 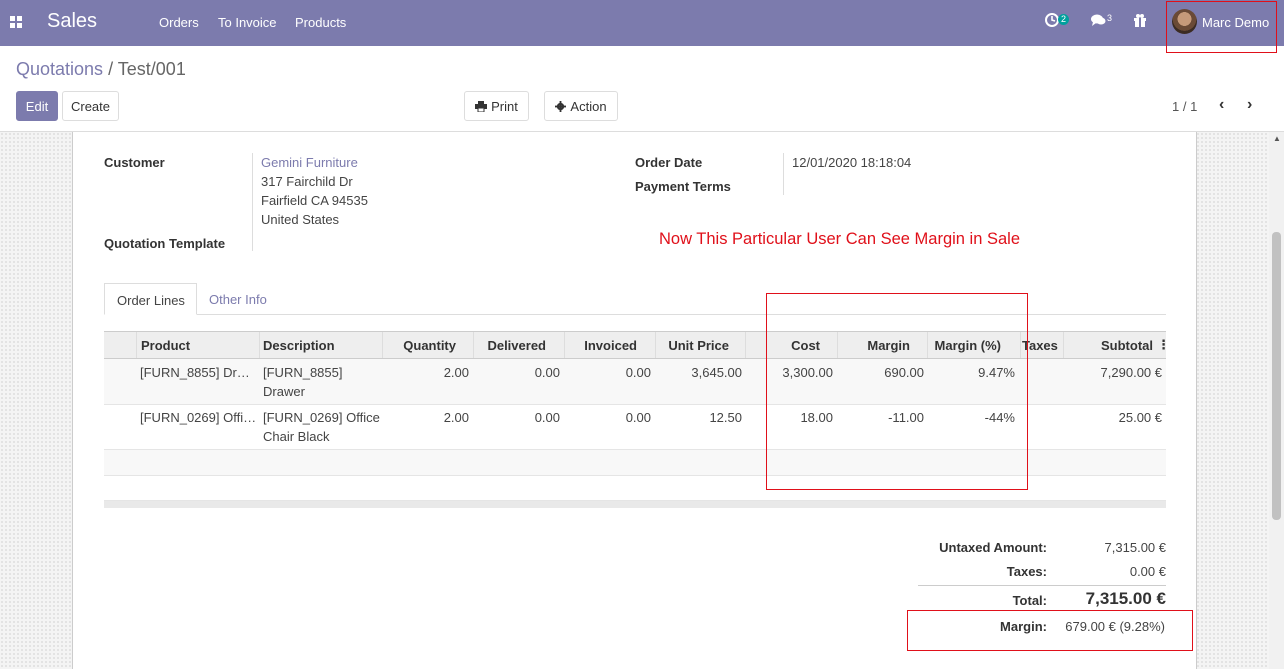 What do you see at coordinates (321, 427) in the screenshot?
I see `cell-description: [FURN_0269] Office Chair Black` at bounding box center [321, 427].